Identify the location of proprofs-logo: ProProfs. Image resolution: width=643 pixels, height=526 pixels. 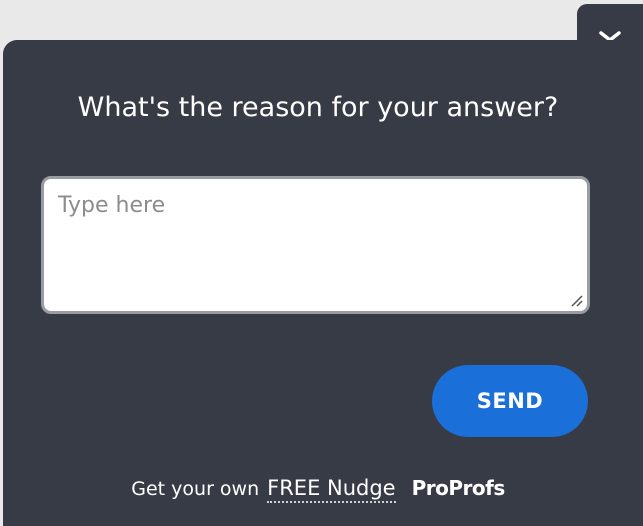
(459, 488).